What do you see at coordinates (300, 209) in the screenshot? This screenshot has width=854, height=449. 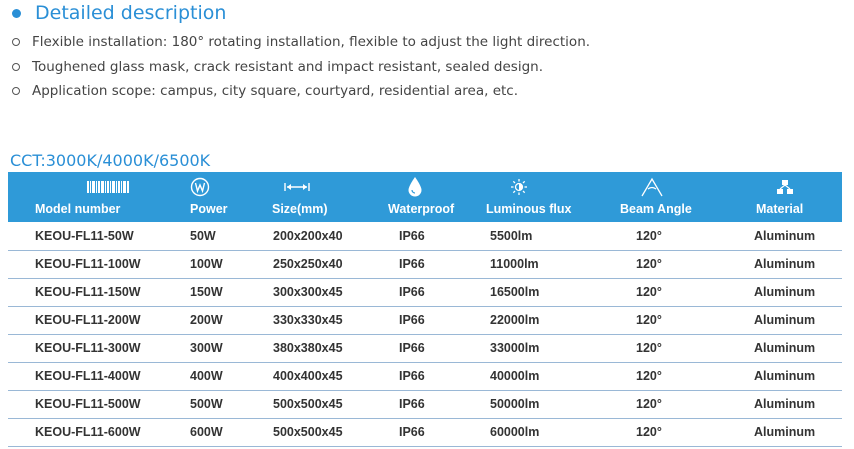 I see `header-label: Size(mm)` at bounding box center [300, 209].